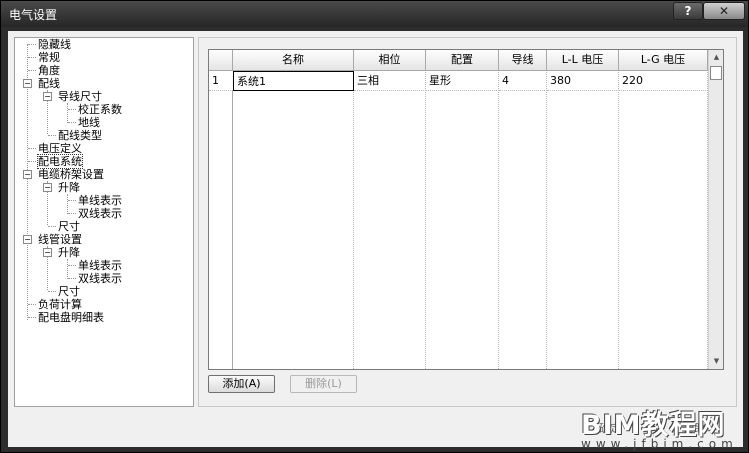 This screenshot has width=749, height=453. What do you see at coordinates (462, 60) in the screenshot?
I see `header-configuration: 配置` at bounding box center [462, 60].